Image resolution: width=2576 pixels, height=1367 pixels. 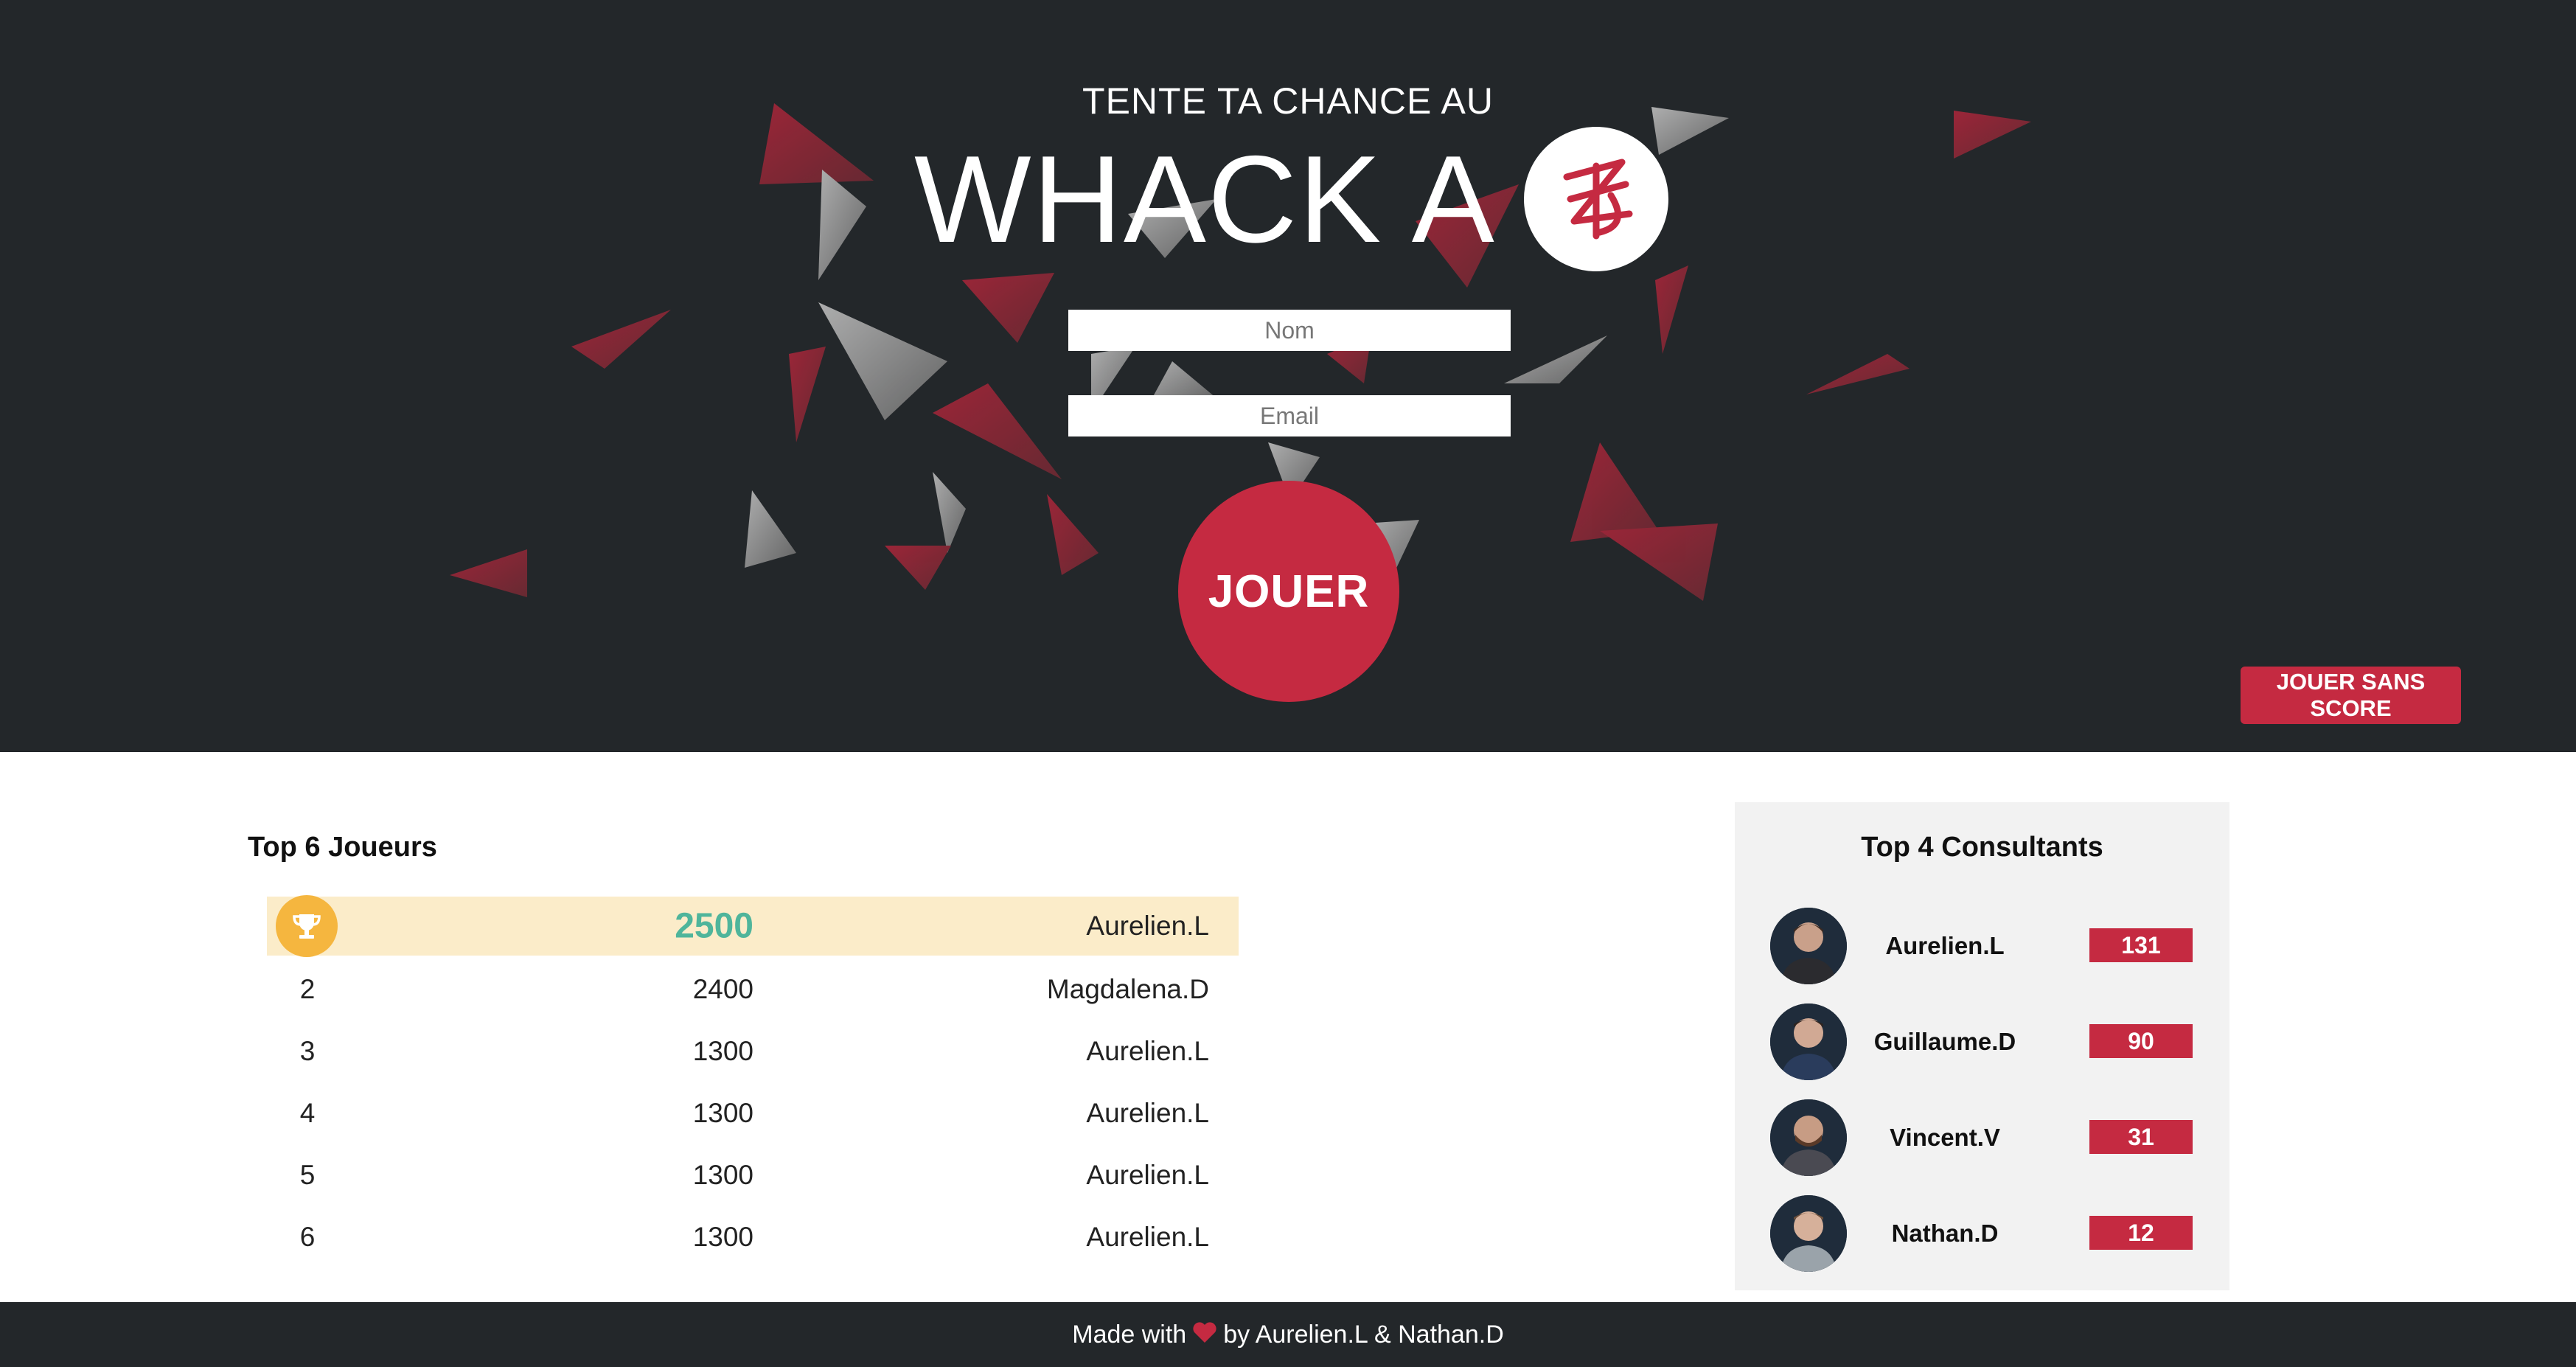 What do you see at coordinates (1289, 416) in the screenshot?
I see `email-input` at bounding box center [1289, 416].